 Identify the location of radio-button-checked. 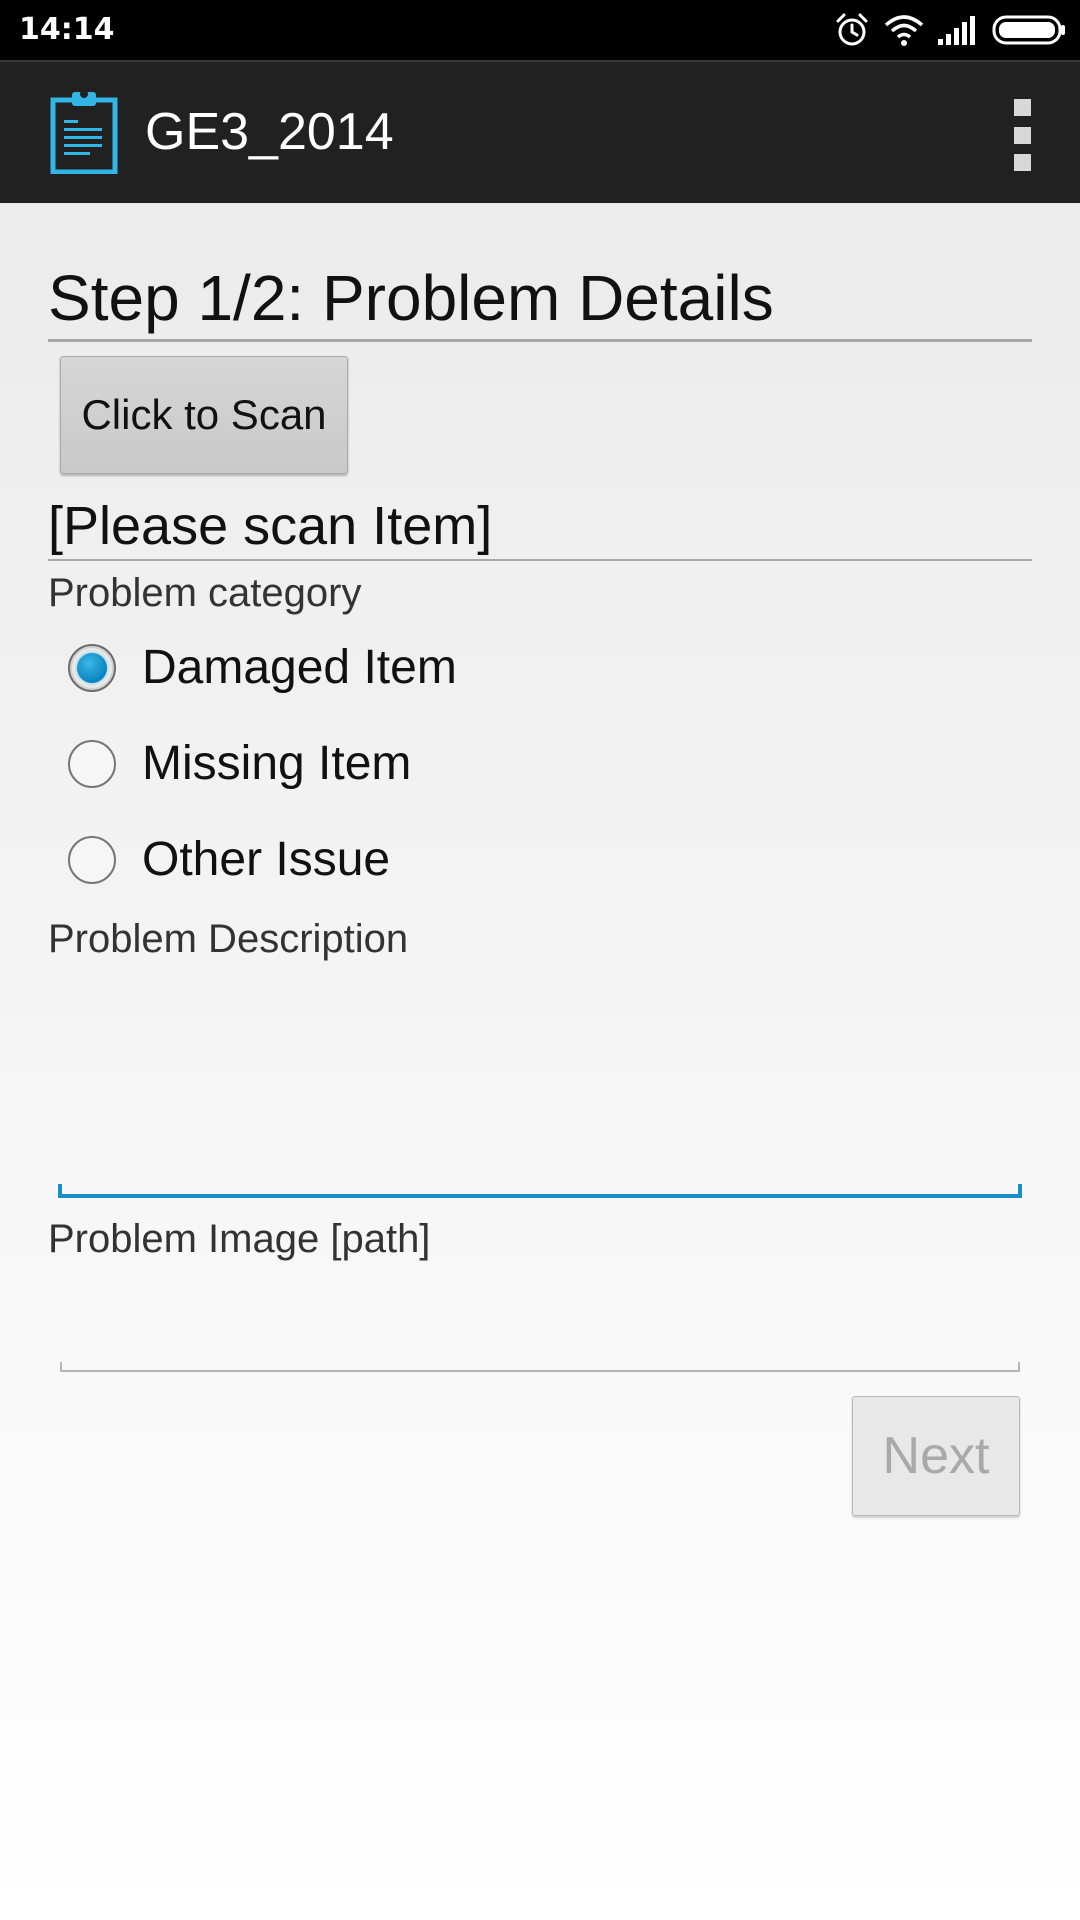
(92, 668).